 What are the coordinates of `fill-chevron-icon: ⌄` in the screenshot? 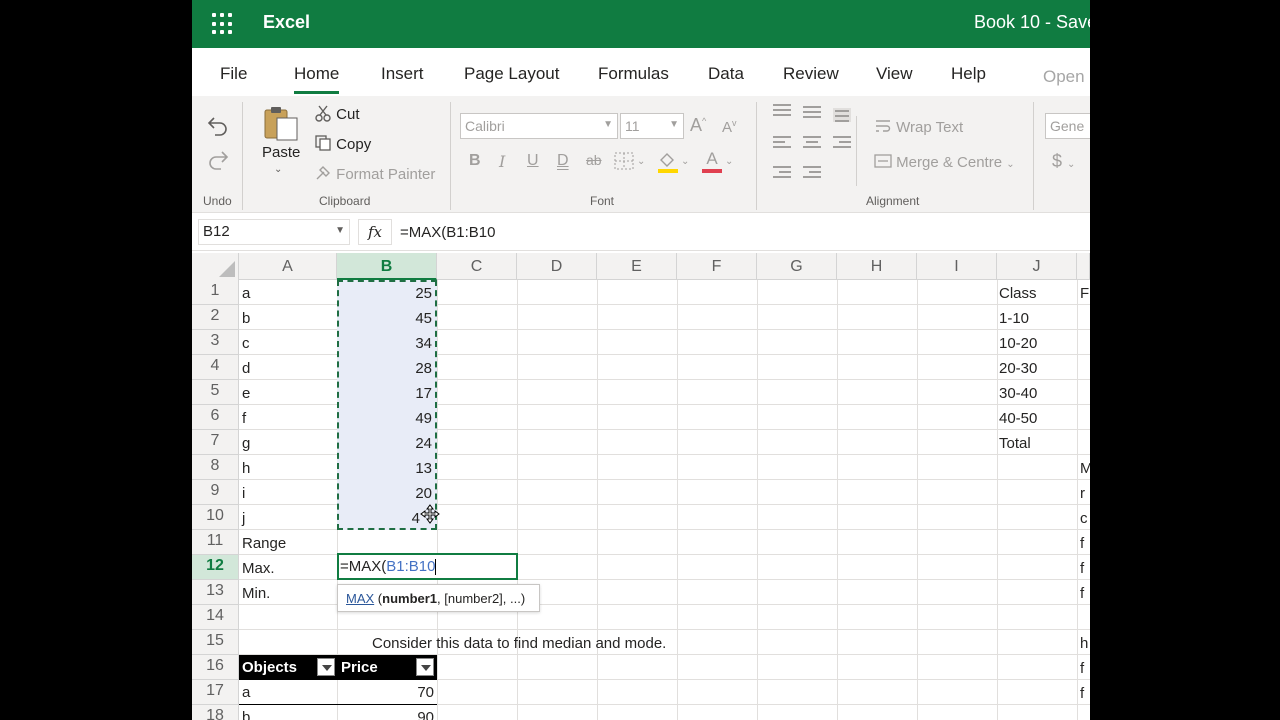 It's located at (685, 161).